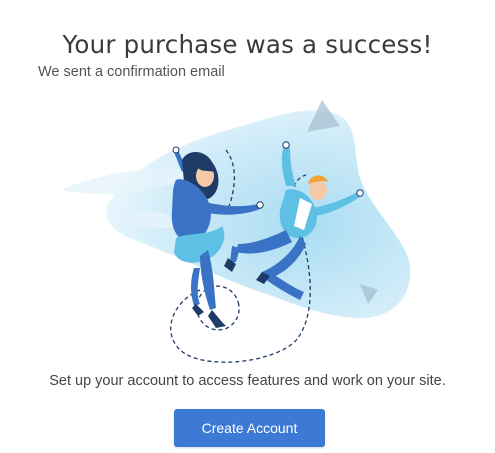 The width and height of the screenshot is (495, 453). I want to click on confirmation-subtitle: We sent a confirmation email, so click(131, 72).